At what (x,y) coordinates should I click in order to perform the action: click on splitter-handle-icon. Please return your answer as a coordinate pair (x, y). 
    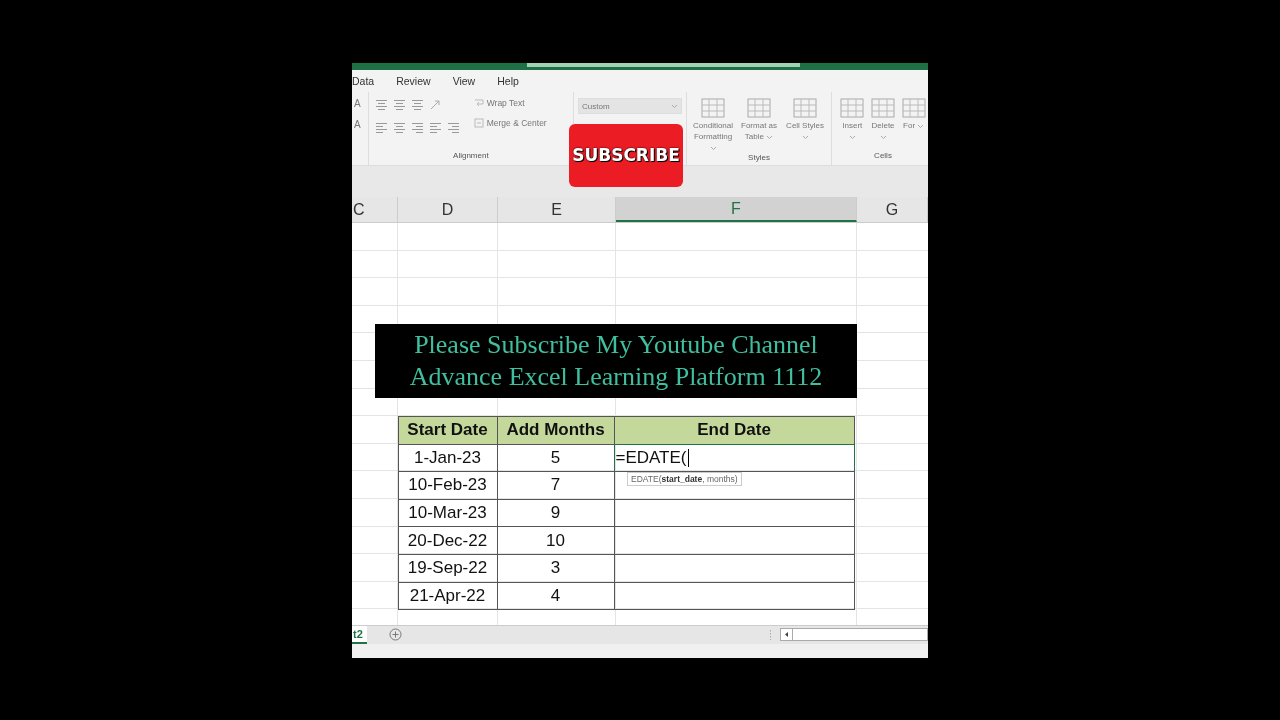
    Looking at the image, I should click on (770, 634).